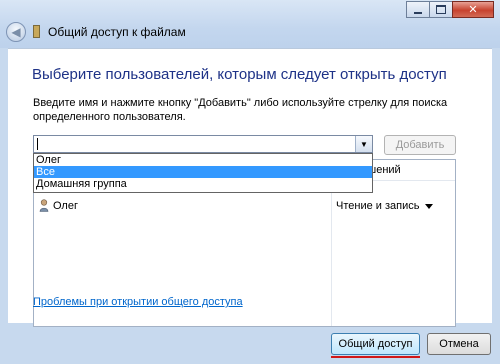 This screenshot has width=500, height=364. I want to click on share-button: Общий доступ, so click(375, 344).